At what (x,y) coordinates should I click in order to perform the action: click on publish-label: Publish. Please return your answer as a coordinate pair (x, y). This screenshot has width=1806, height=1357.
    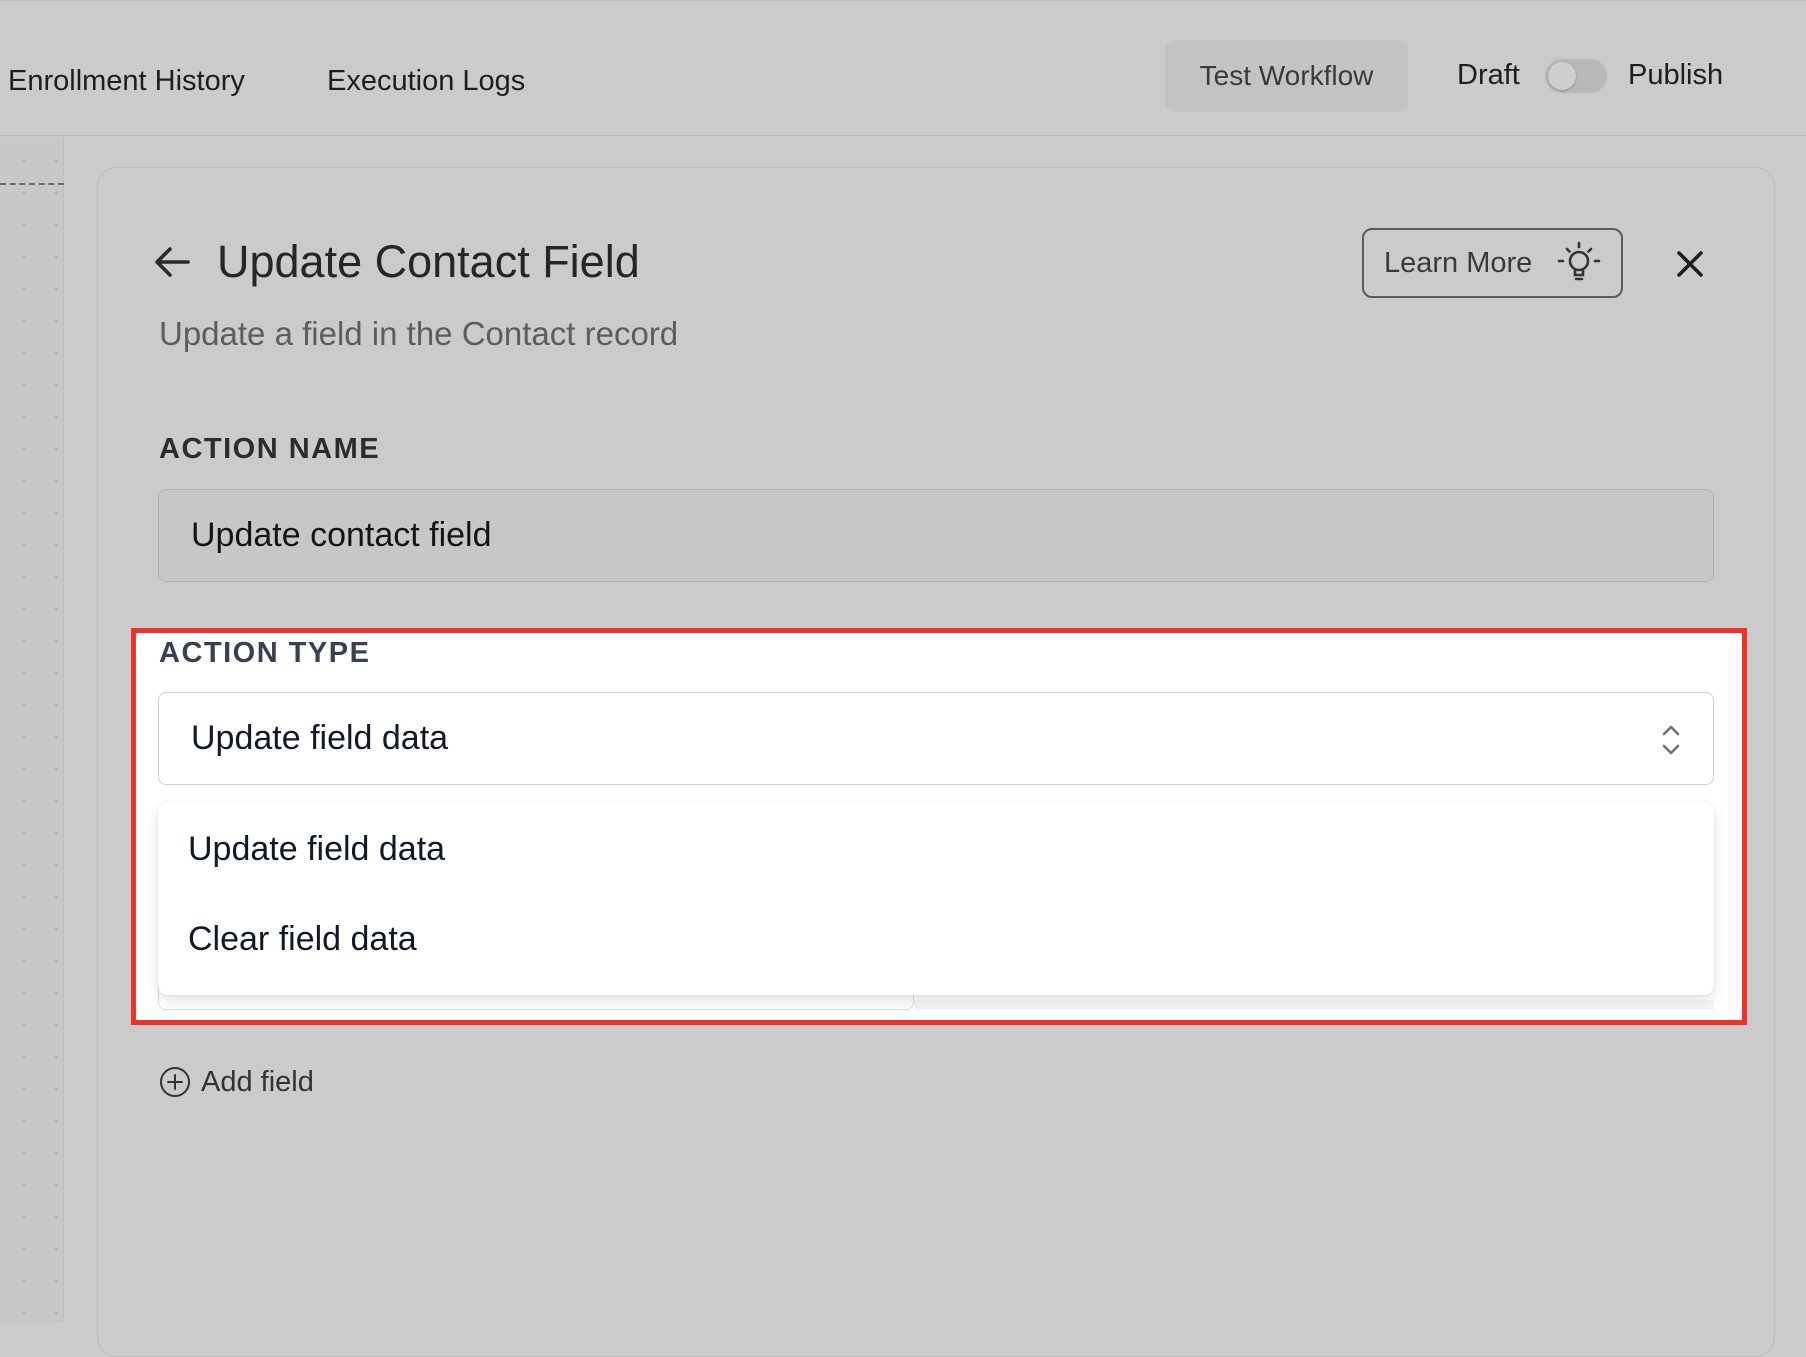
    Looking at the image, I should click on (1676, 75).